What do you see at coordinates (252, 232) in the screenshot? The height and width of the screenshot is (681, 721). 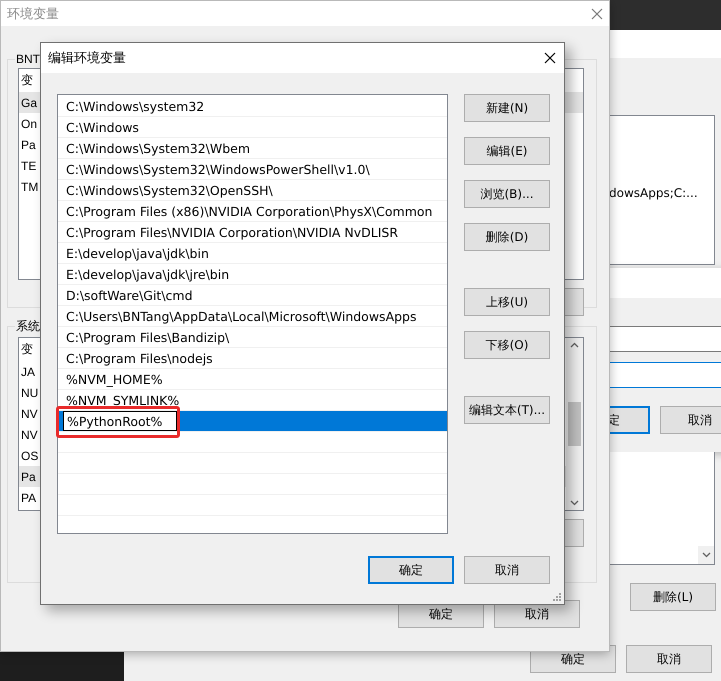 I see `list-item: C:\Program Files\NVIDIA Corporation\NVIDIA NvDLISR` at bounding box center [252, 232].